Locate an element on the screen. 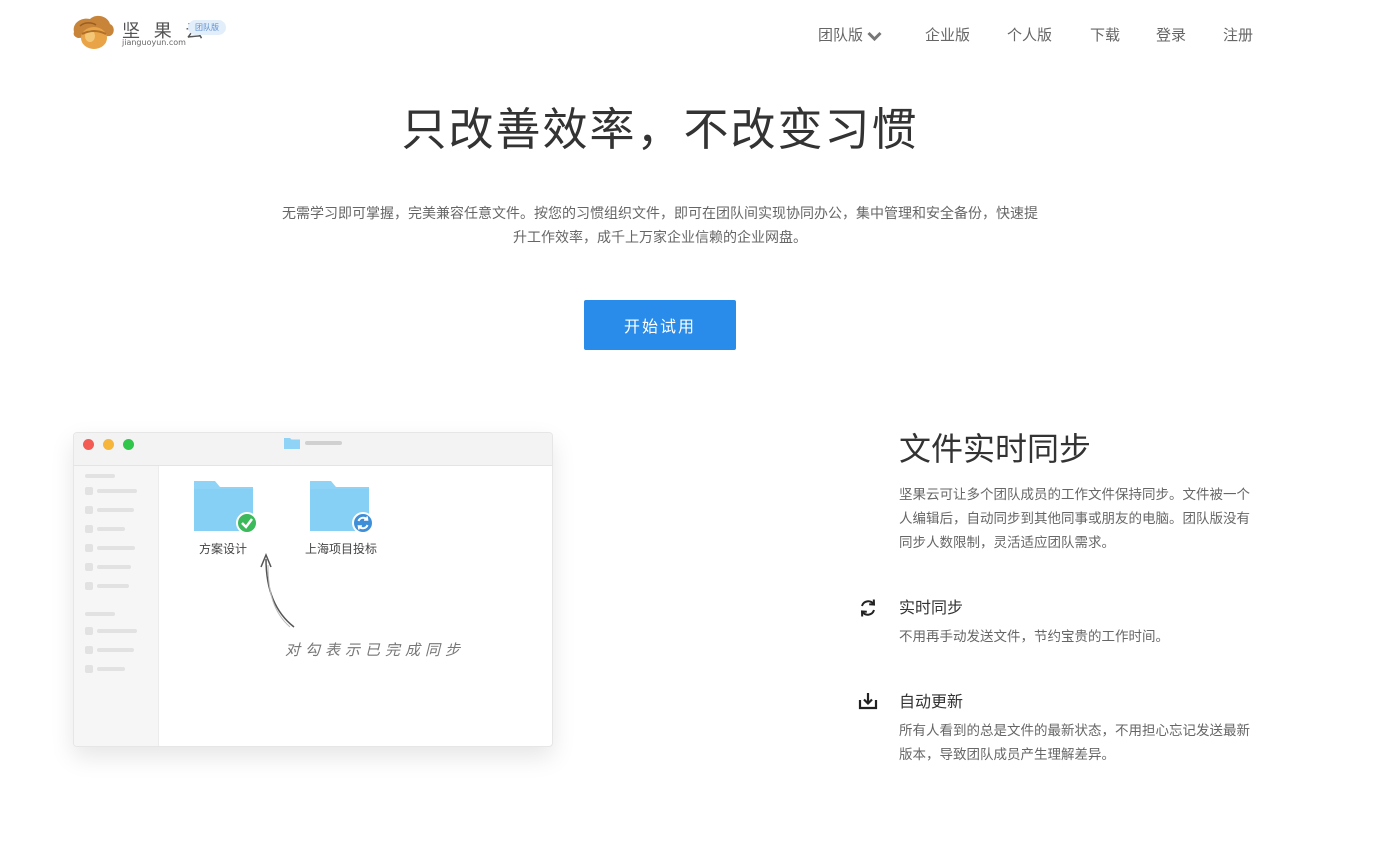 This screenshot has width=1395, height=842. edition-badge: 团队版 is located at coordinates (207, 27).